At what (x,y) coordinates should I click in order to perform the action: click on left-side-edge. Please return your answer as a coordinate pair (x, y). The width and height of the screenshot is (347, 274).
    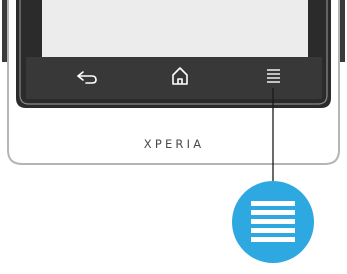
    Looking at the image, I should click on (4, 31).